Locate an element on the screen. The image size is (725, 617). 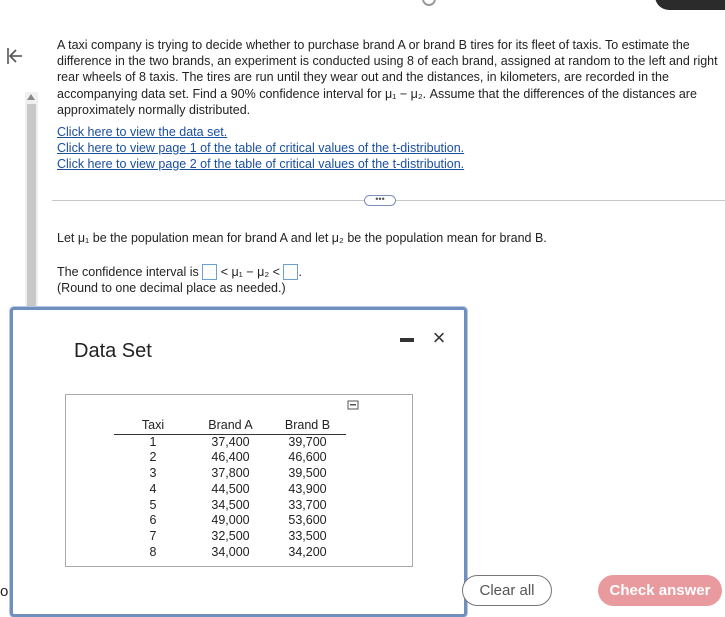
clear-all-button: Clear all is located at coordinates (507, 590).